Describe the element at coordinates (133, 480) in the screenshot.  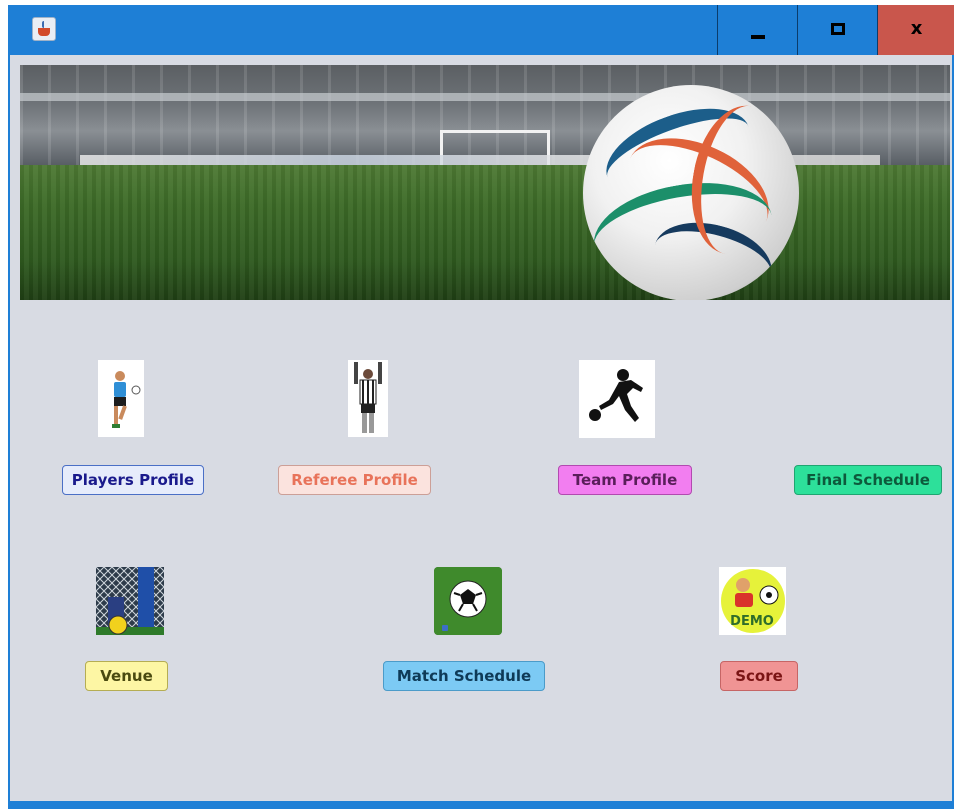
I see `players-profile-button: Players Profile` at that location.